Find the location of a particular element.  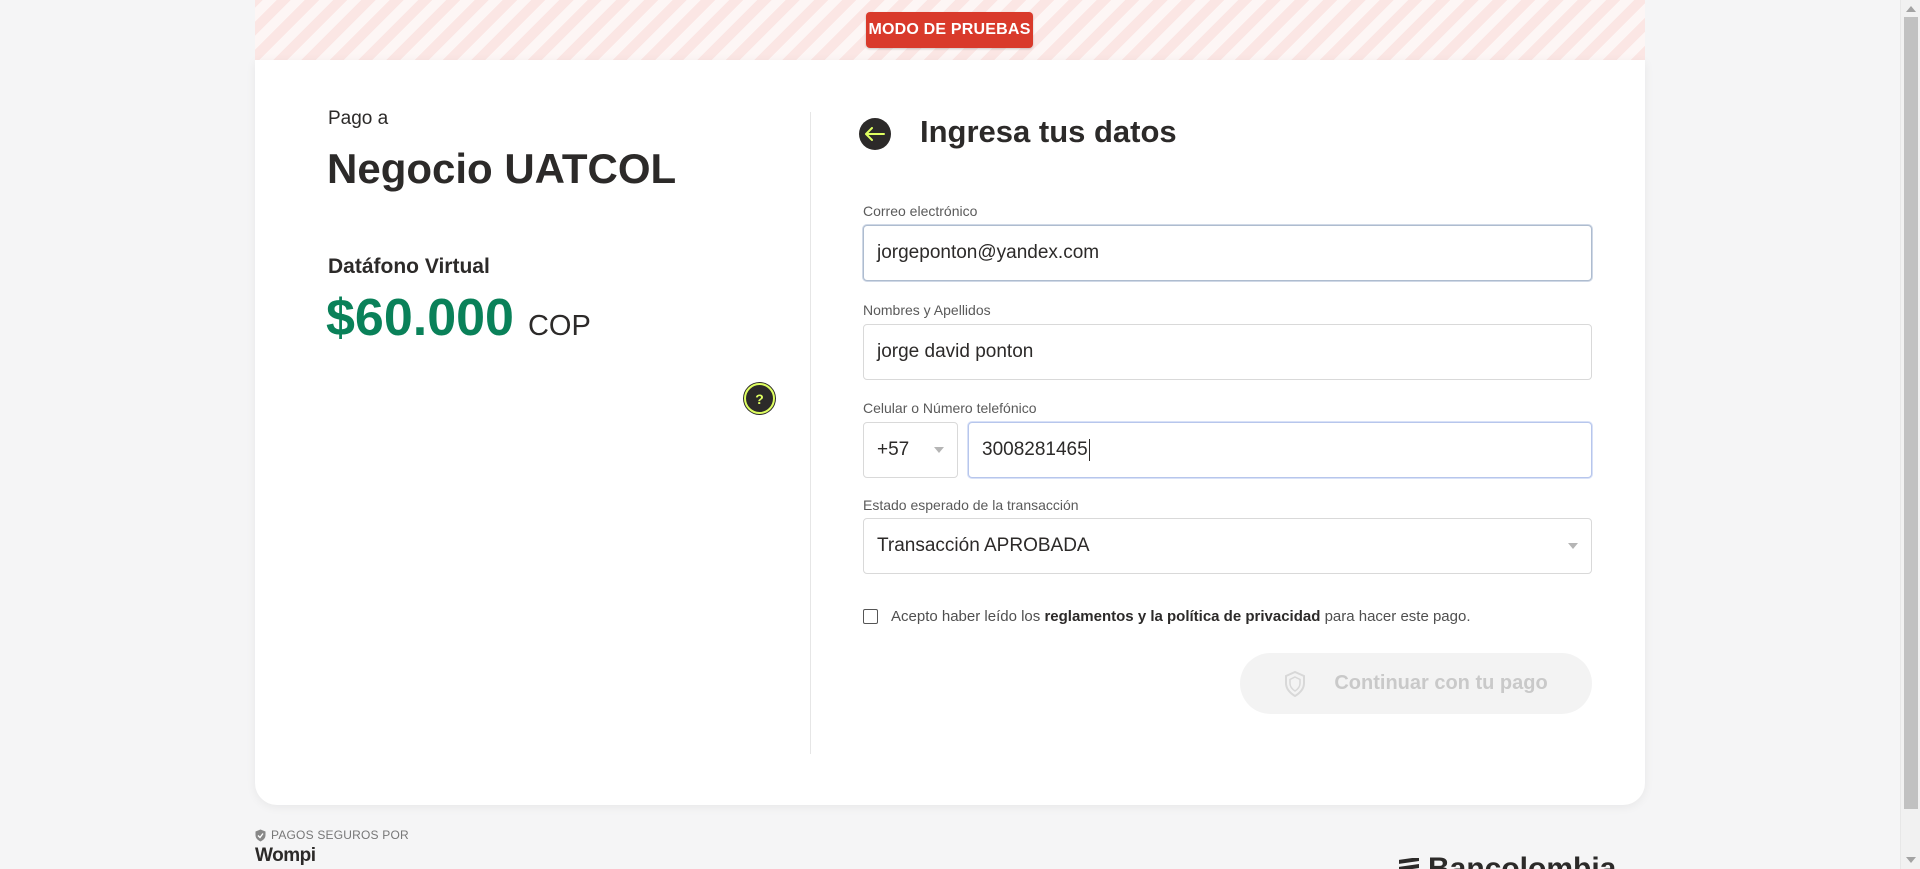

expected-status-label: Estado esperado de la transacción is located at coordinates (971, 505).